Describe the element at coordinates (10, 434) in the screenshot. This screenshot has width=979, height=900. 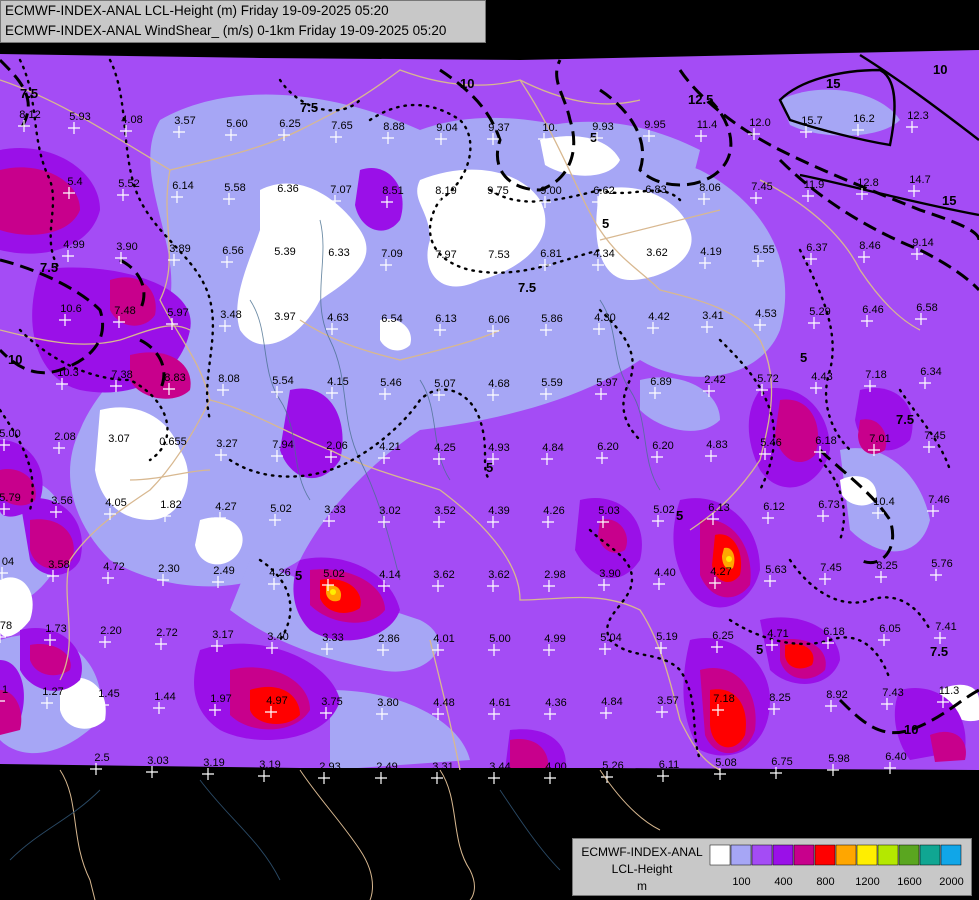
I see `grid-value: 5.00` at that location.